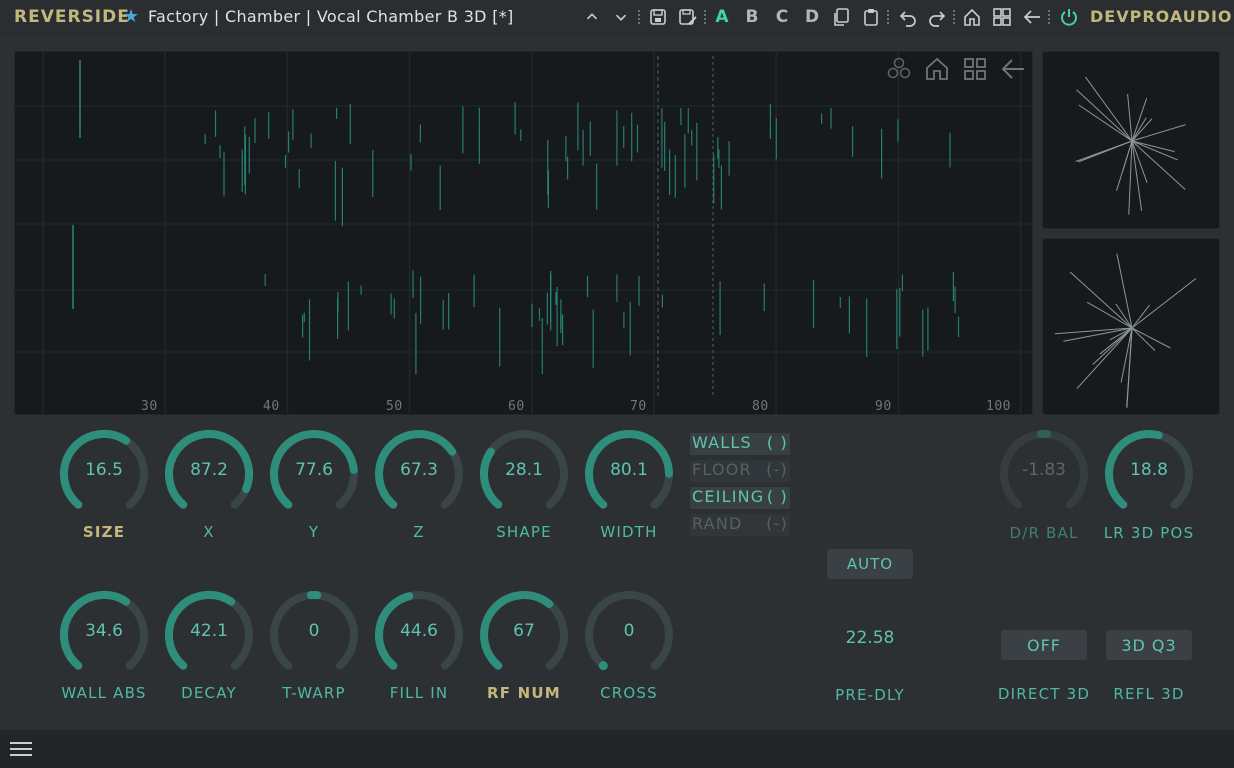  Describe the element at coordinates (688, 17) in the screenshot. I see `save-as-icon` at that location.